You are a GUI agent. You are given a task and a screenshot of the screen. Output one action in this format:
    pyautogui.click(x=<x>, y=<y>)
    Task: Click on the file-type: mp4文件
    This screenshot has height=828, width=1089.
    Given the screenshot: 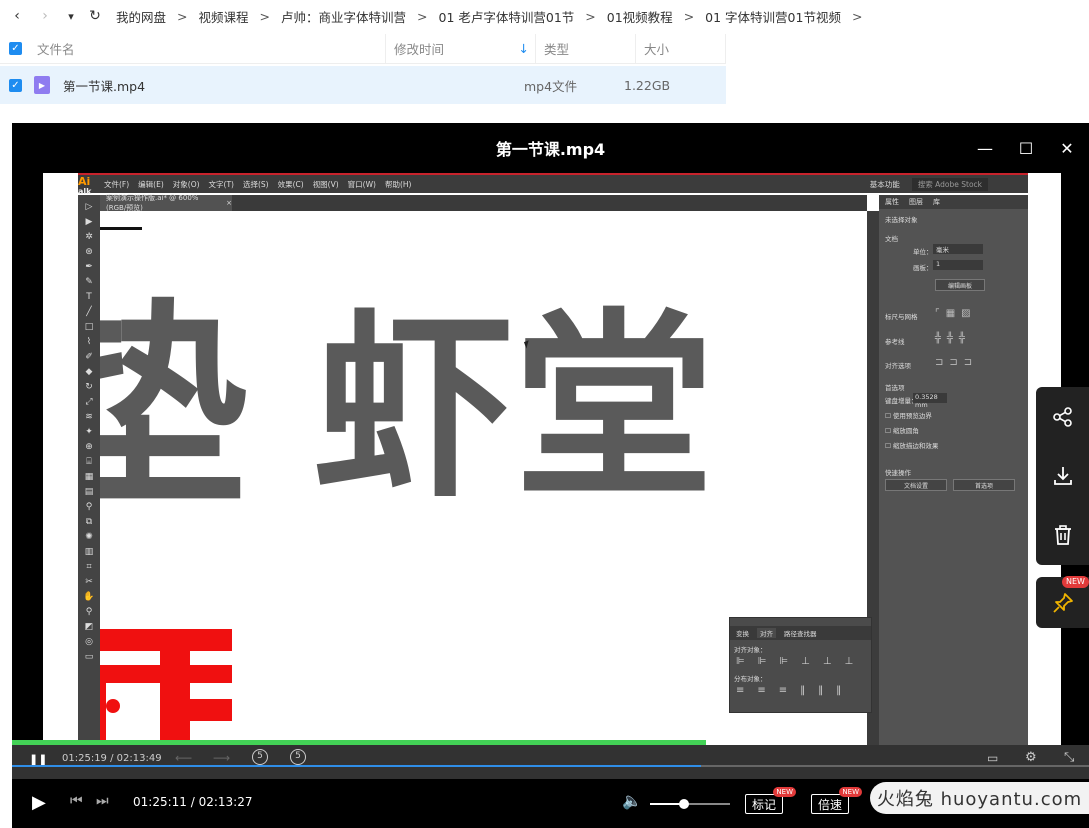 What is the action you would take?
    pyautogui.click(x=551, y=86)
    